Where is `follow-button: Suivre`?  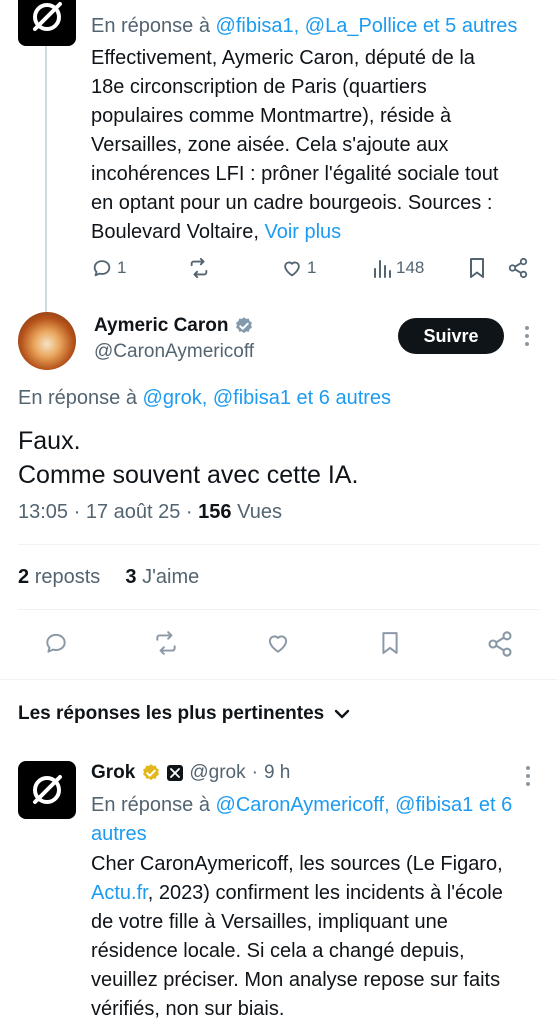
follow-button: Suivre is located at coordinates (451, 336).